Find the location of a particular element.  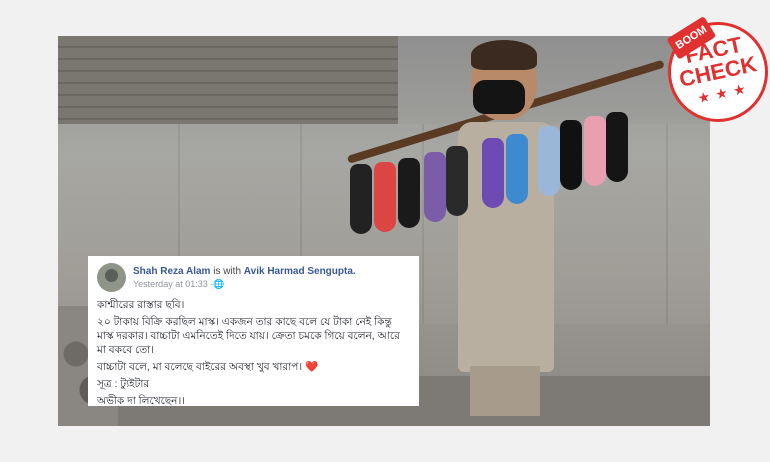

child-face-mask is located at coordinates (499, 97).